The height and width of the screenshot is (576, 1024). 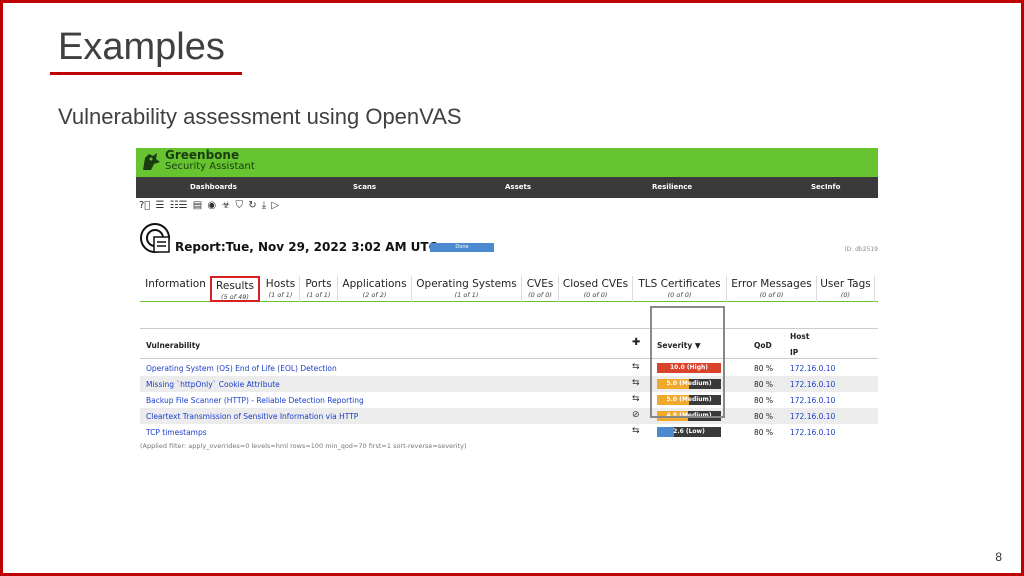 I want to click on tab-cves: CVEs (0 of 0), so click(x=540, y=289).